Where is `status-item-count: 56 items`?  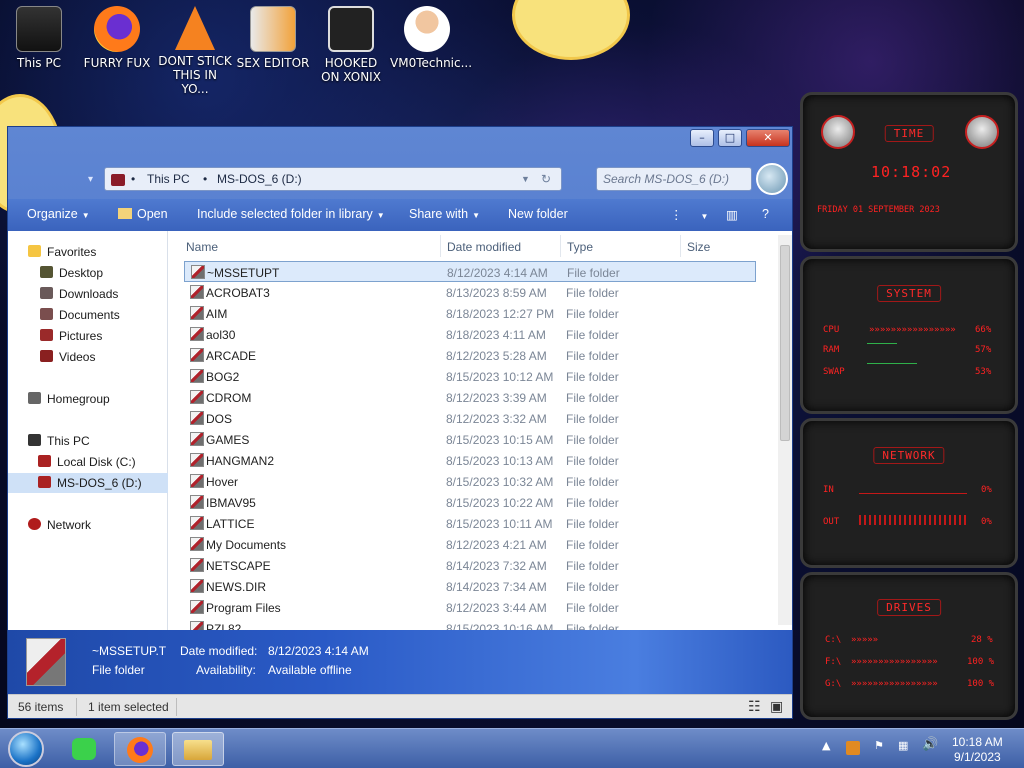 status-item-count: 56 items is located at coordinates (41, 707).